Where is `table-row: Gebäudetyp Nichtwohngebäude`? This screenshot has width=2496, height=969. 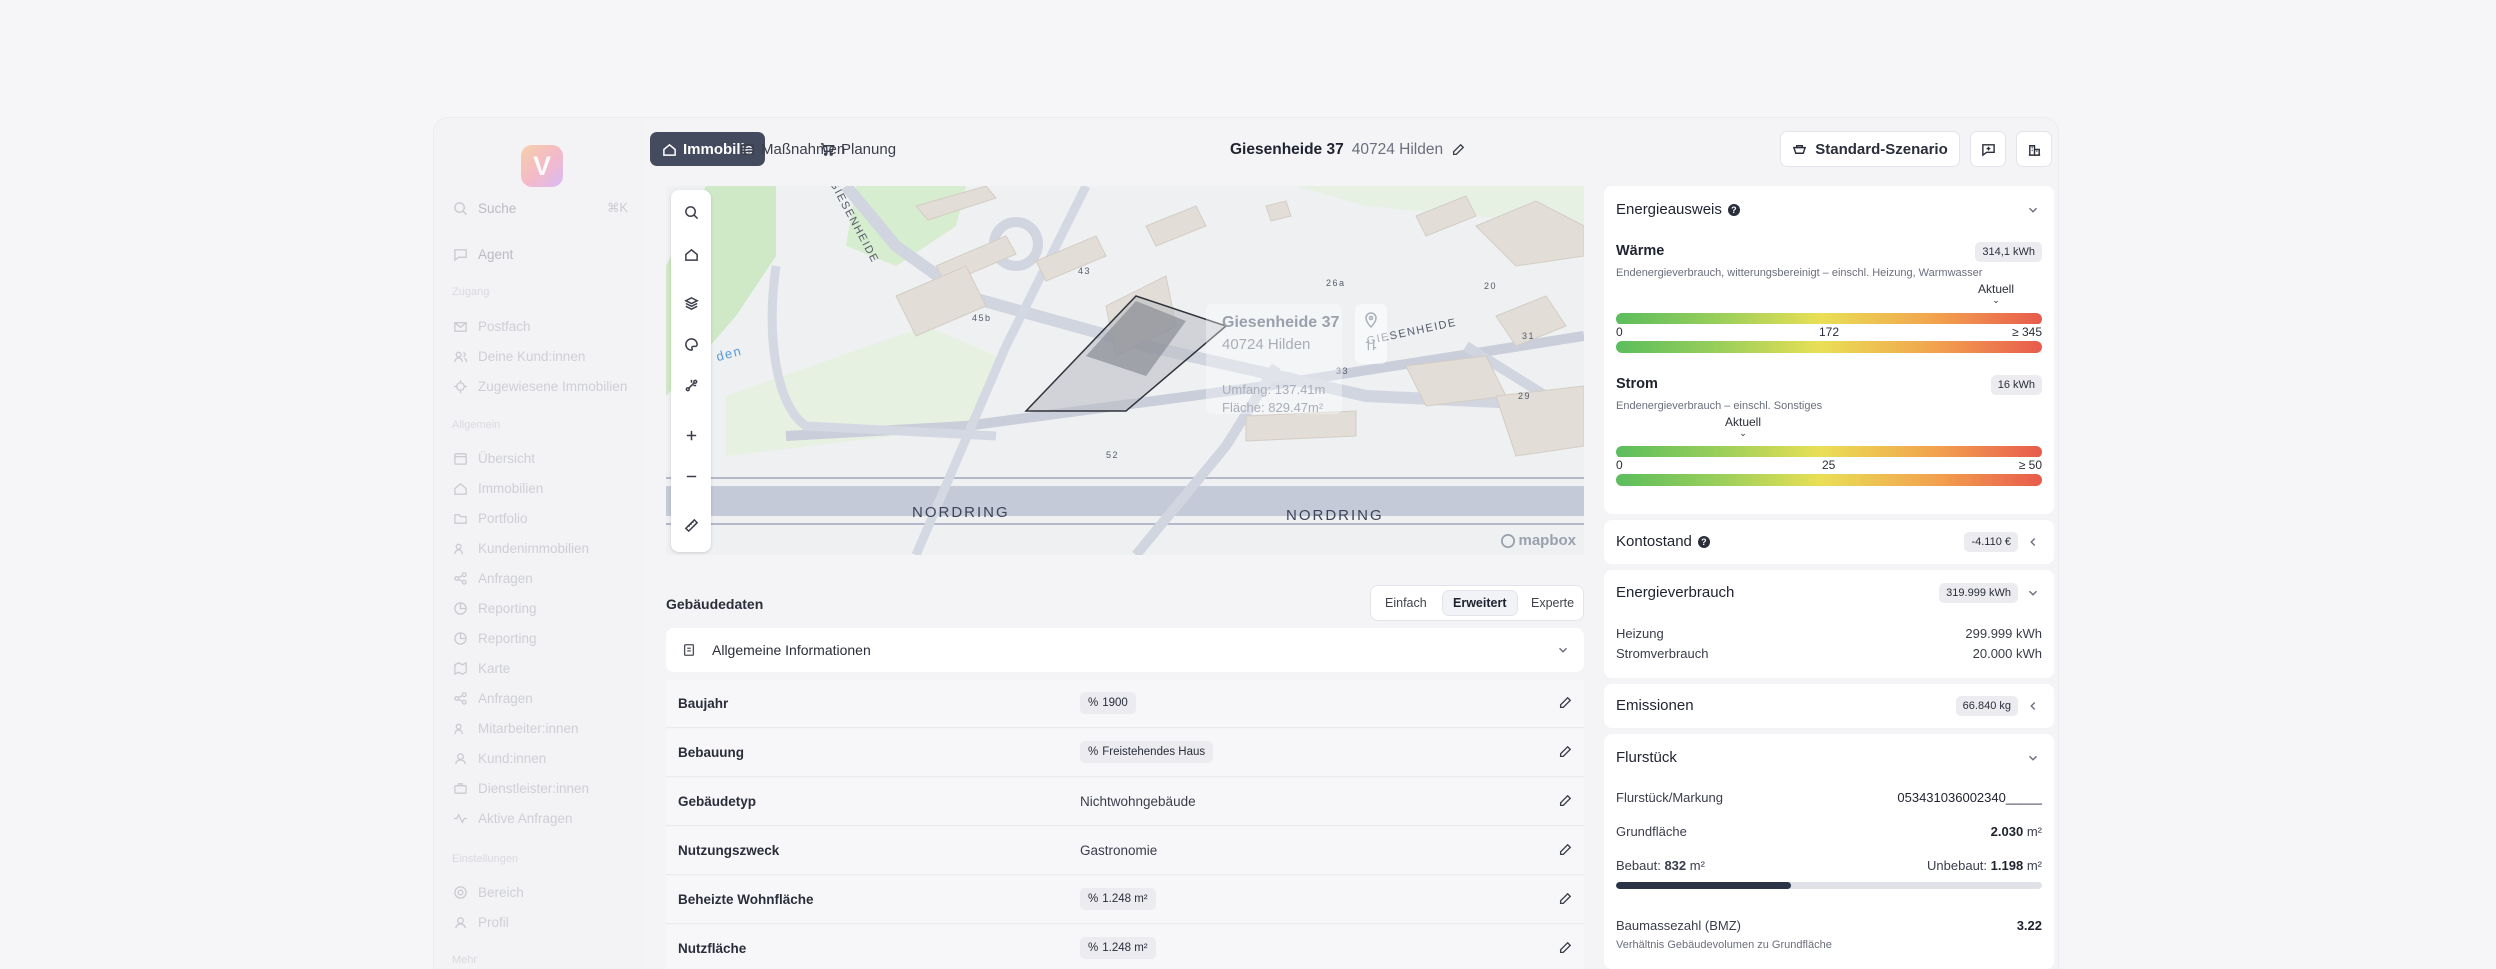 table-row: Gebäudetyp Nichtwohngebäude is located at coordinates (1125, 802).